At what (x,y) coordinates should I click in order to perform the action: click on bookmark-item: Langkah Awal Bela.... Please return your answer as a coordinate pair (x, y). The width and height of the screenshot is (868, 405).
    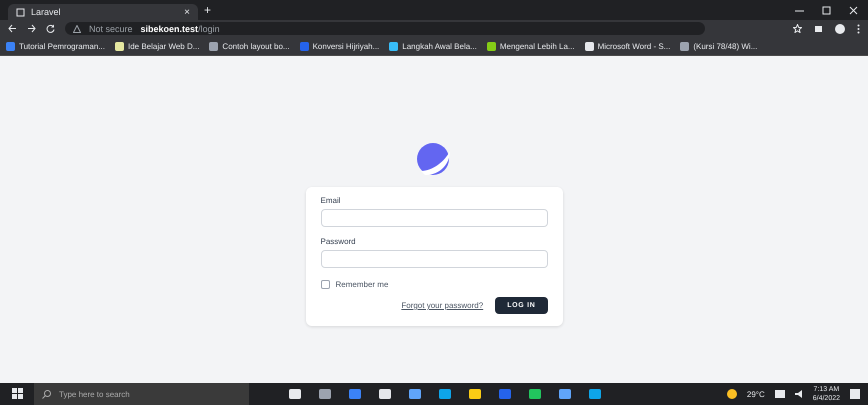
    Looking at the image, I should click on (433, 46).